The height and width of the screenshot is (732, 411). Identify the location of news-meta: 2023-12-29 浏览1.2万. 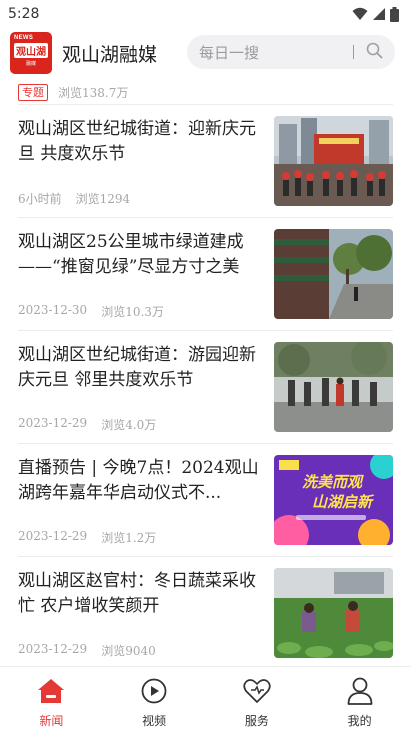
(87, 537).